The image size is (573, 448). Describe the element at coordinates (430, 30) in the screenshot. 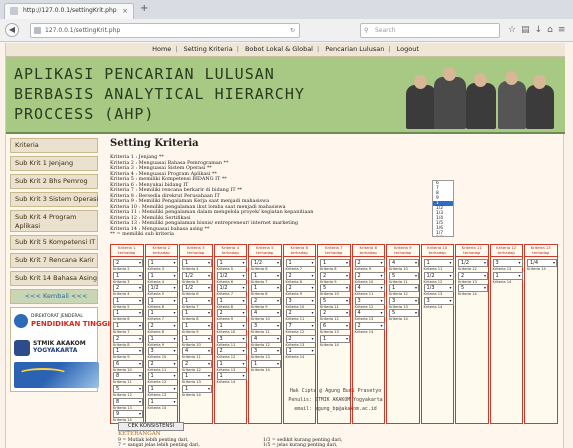

I see `search-bar: ⚲ Search` at that location.